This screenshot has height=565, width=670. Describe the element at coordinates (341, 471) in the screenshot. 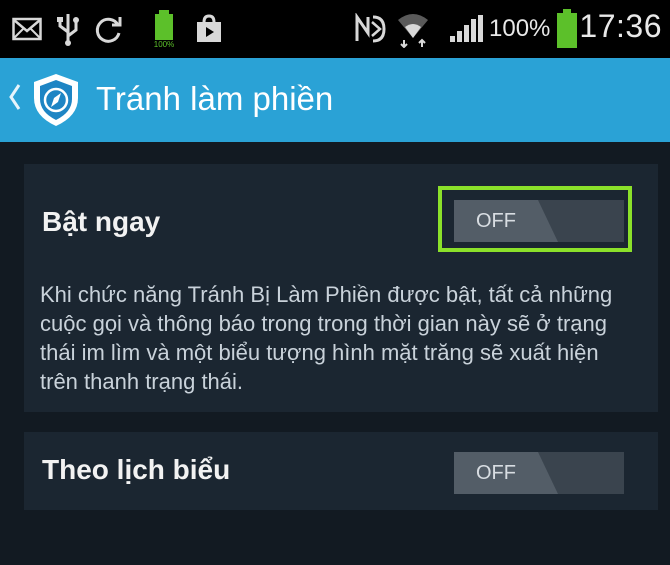

I see `setting-card-schedule: Theo lịch biểu OFF` at that location.